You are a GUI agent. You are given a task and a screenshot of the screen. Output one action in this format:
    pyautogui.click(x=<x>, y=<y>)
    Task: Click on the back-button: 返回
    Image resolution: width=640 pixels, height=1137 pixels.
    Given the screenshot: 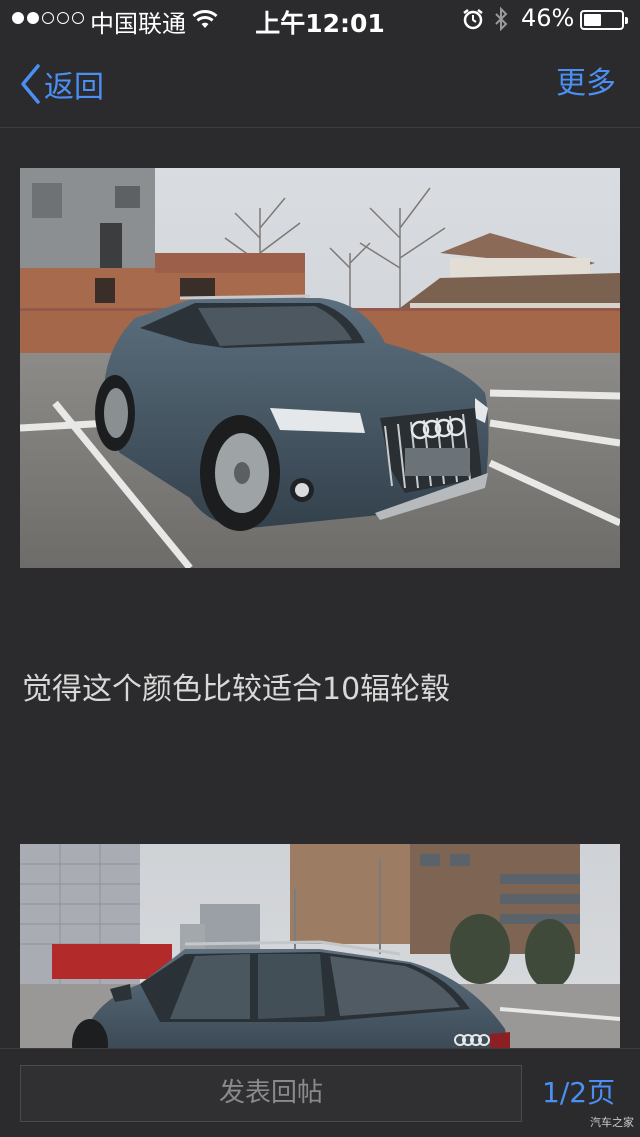 What is the action you would take?
    pyautogui.click(x=61, y=84)
    